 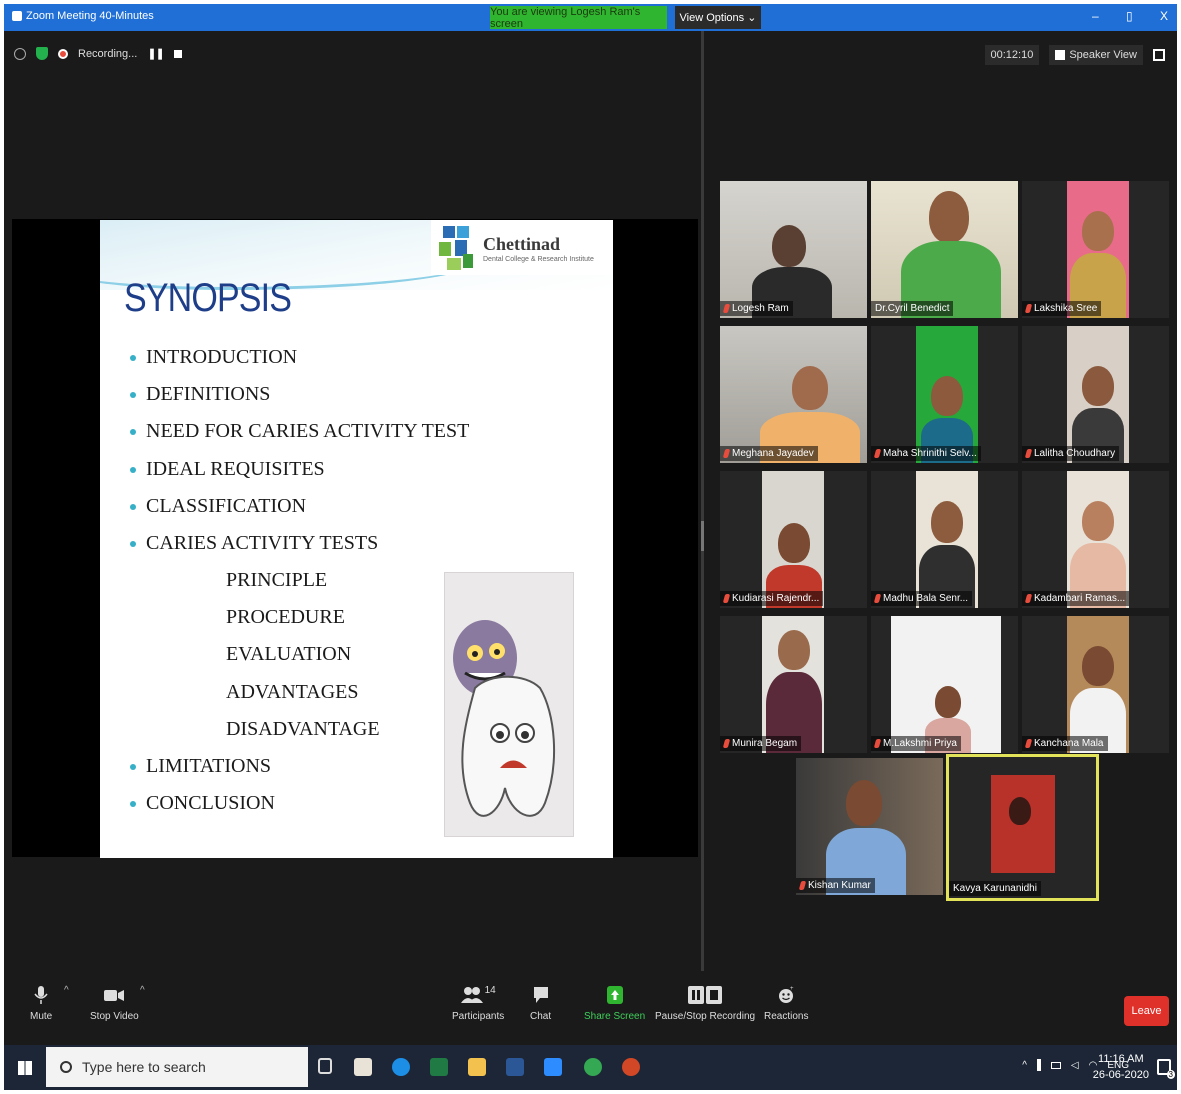 What do you see at coordinates (1095, 16) in the screenshot?
I see `minimize-button: –` at bounding box center [1095, 16].